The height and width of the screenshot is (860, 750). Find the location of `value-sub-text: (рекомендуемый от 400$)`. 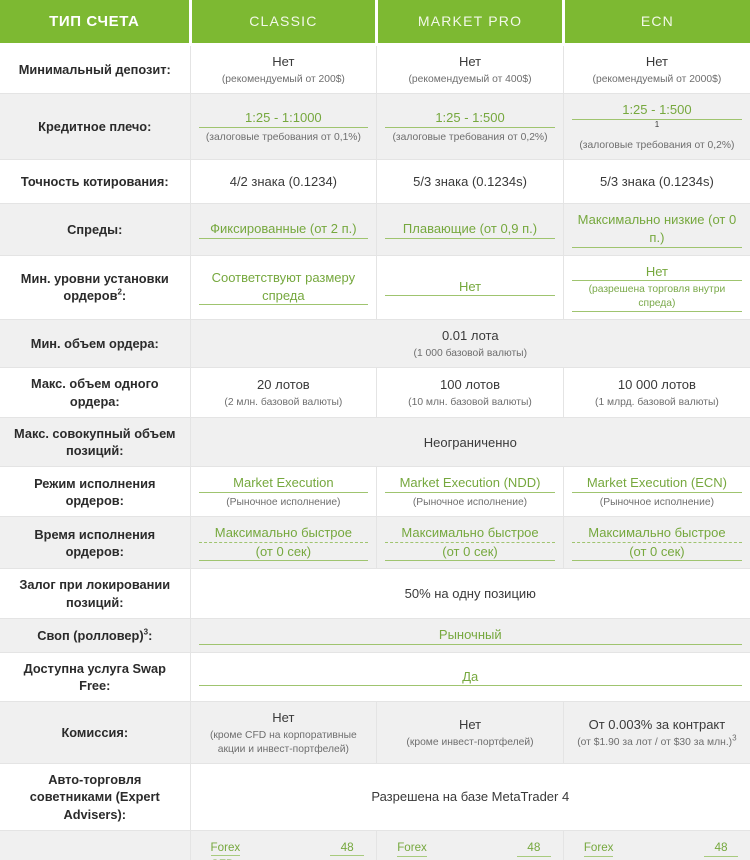

value-sub-text: (рекомендуемый от 400$) is located at coordinates (470, 79).